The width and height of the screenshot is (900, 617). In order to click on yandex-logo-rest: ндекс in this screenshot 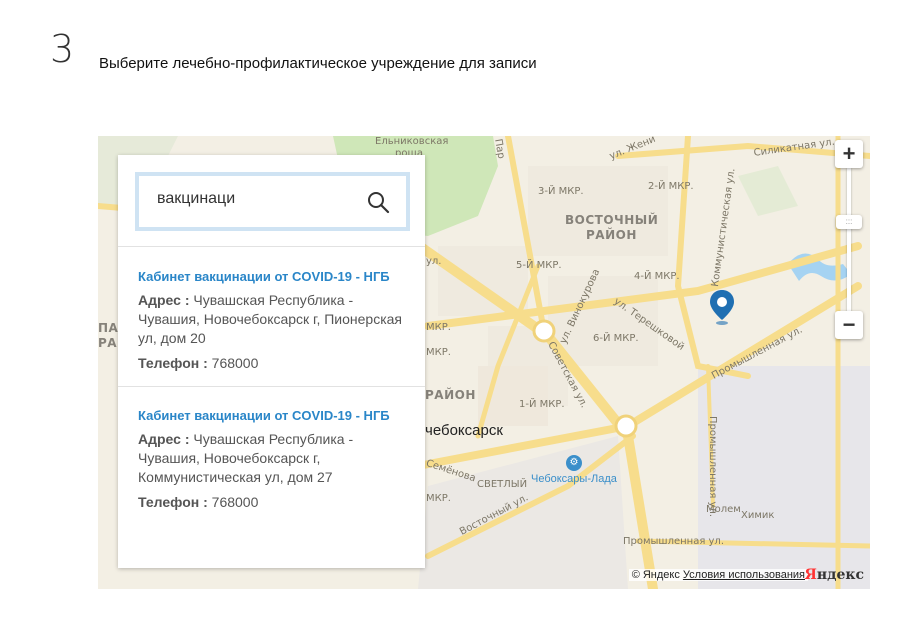, I will do `click(840, 575)`.